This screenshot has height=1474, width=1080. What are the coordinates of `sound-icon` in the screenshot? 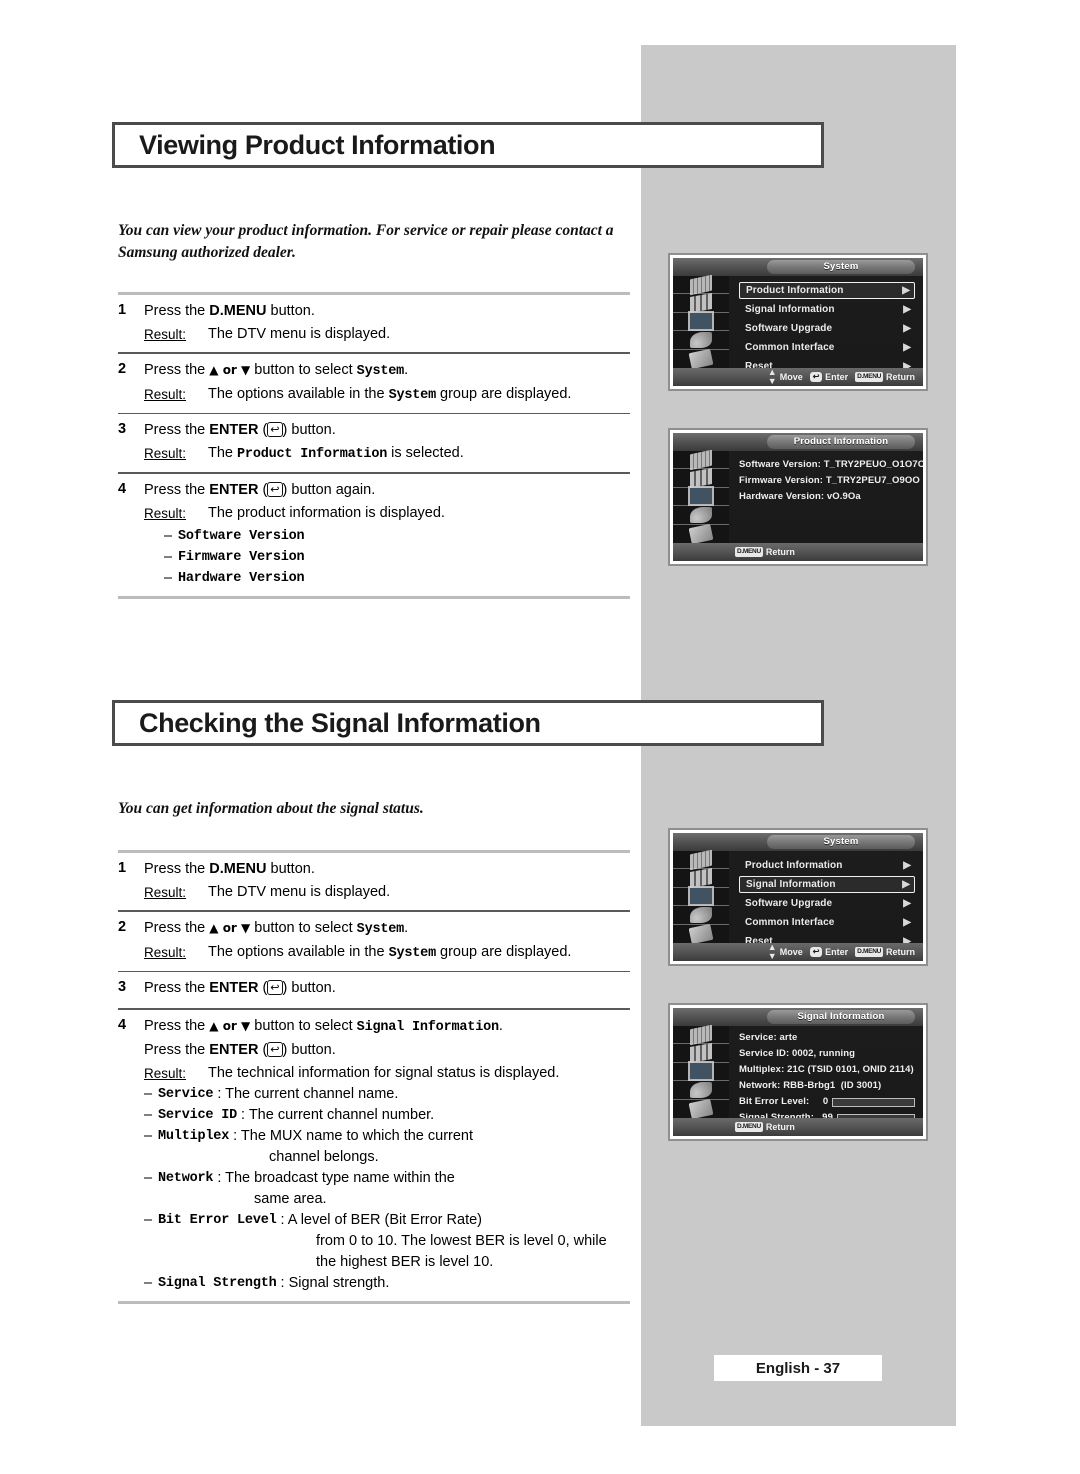 It's located at (701, 514).